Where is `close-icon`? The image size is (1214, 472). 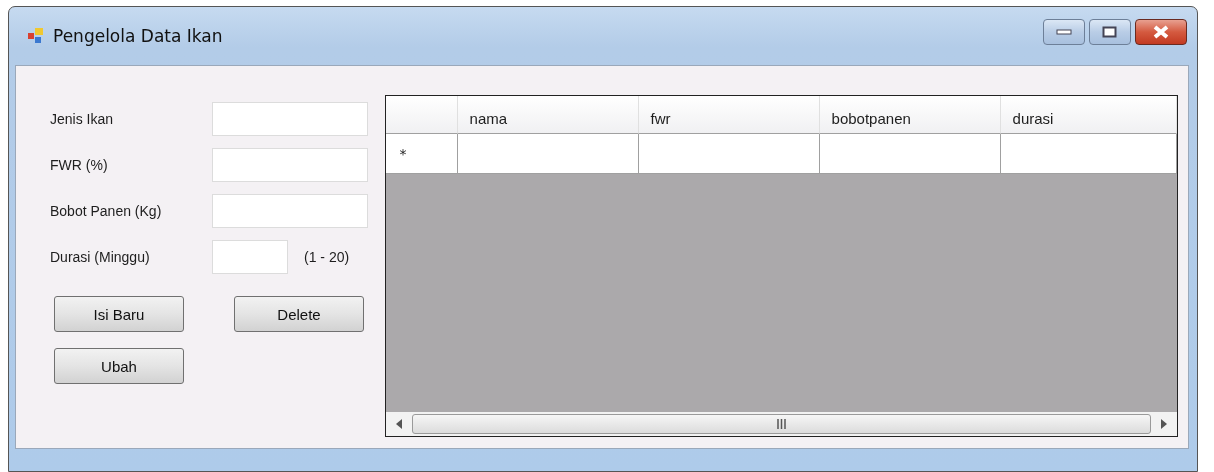 close-icon is located at coordinates (1161, 32).